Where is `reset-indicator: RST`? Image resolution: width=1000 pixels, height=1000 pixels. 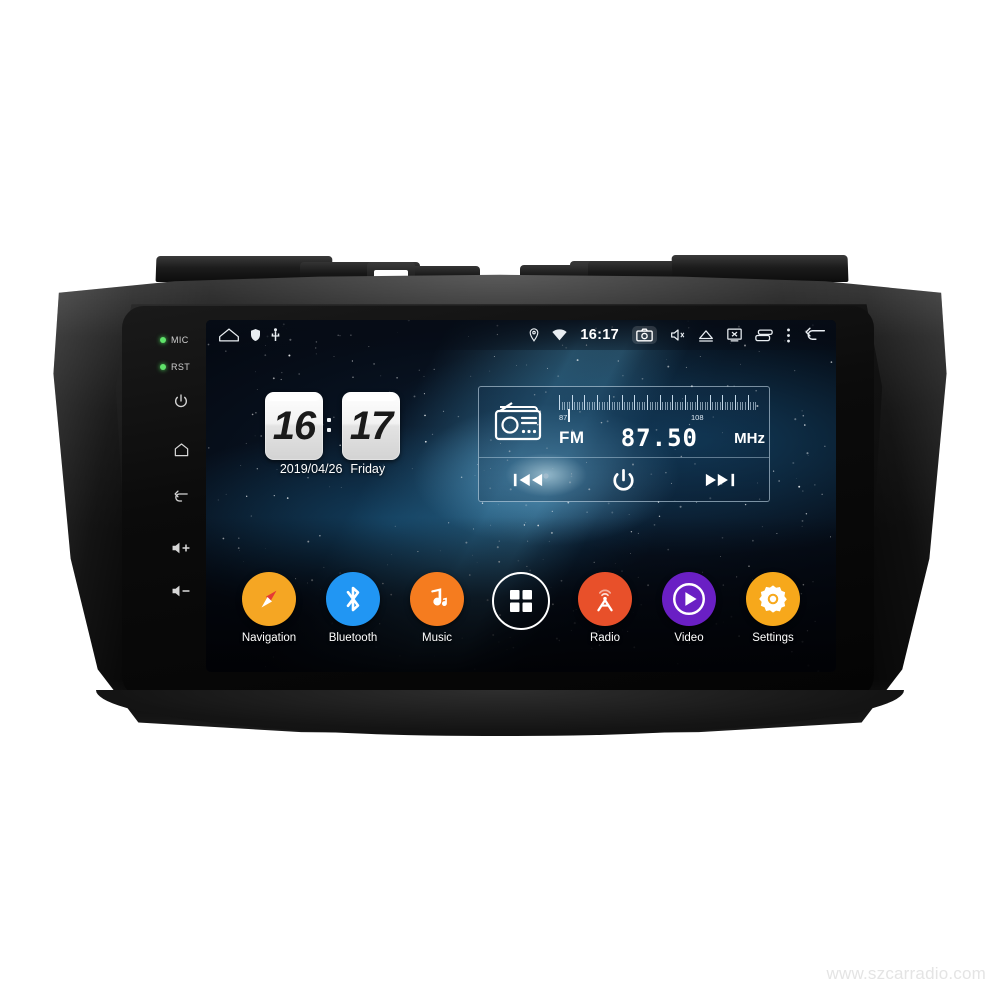
reset-indicator: RST is located at coordinates (182, 367).